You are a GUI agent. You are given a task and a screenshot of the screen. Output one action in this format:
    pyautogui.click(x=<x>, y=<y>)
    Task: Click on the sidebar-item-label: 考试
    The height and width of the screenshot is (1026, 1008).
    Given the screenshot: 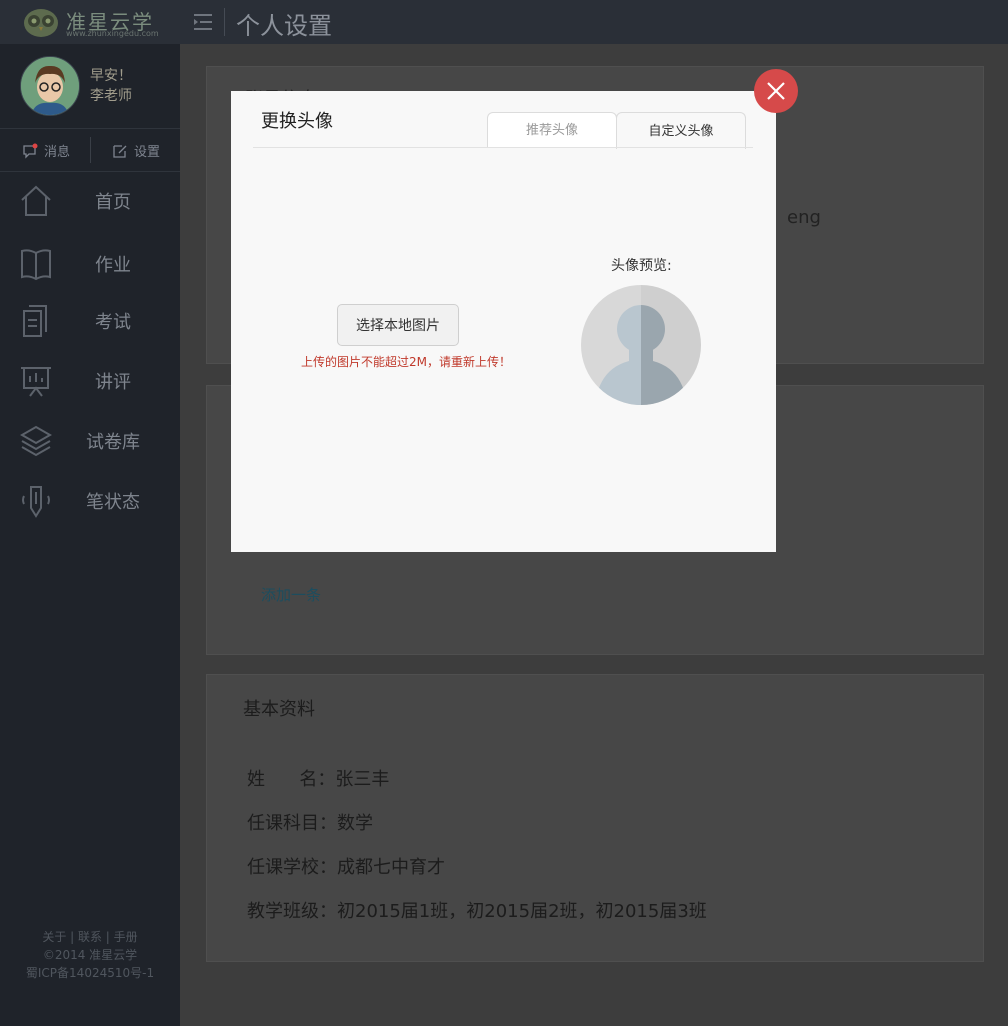 What is the action you would take?
    pyautogui.click(x=113, y=322)
    